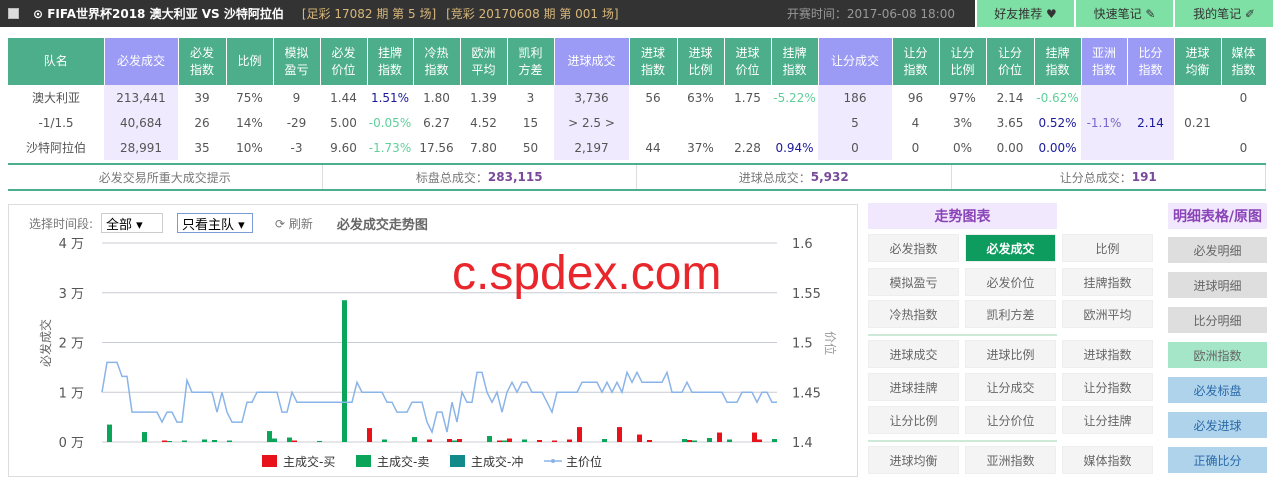 Image resolution: width=1273 pixels, height=481 pixels. I want to click on y-tick-label: 0 万, so click(71, 443).